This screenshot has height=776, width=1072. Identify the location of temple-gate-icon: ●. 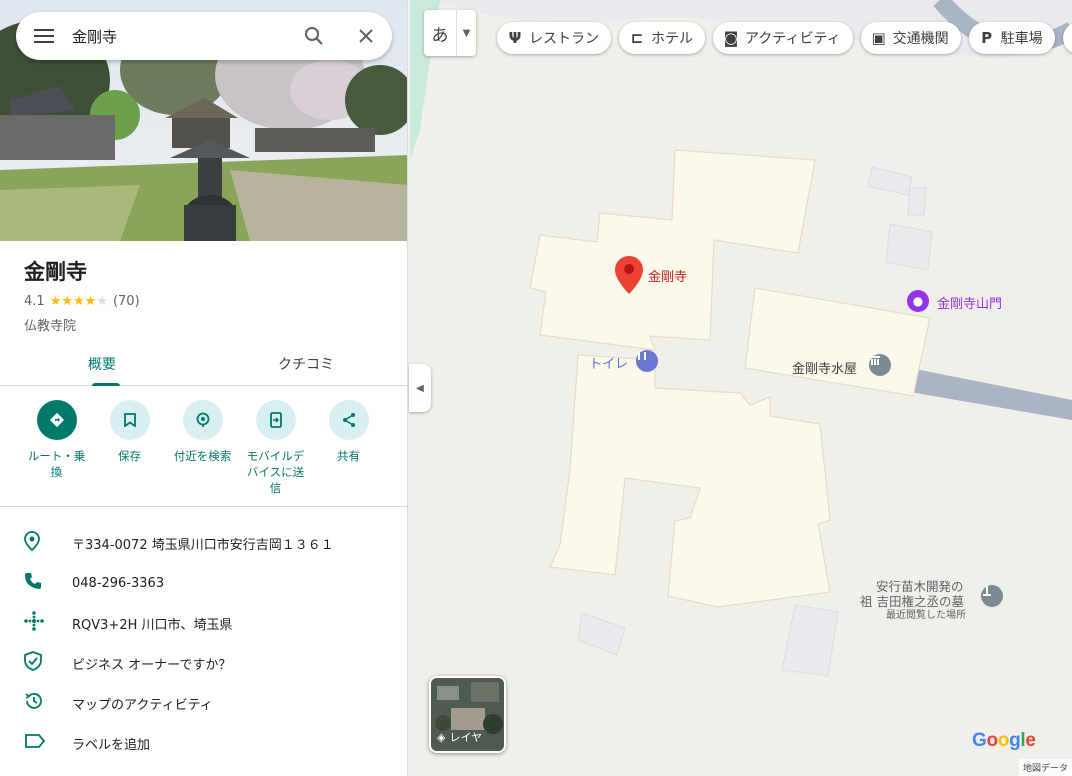
(918, 301).